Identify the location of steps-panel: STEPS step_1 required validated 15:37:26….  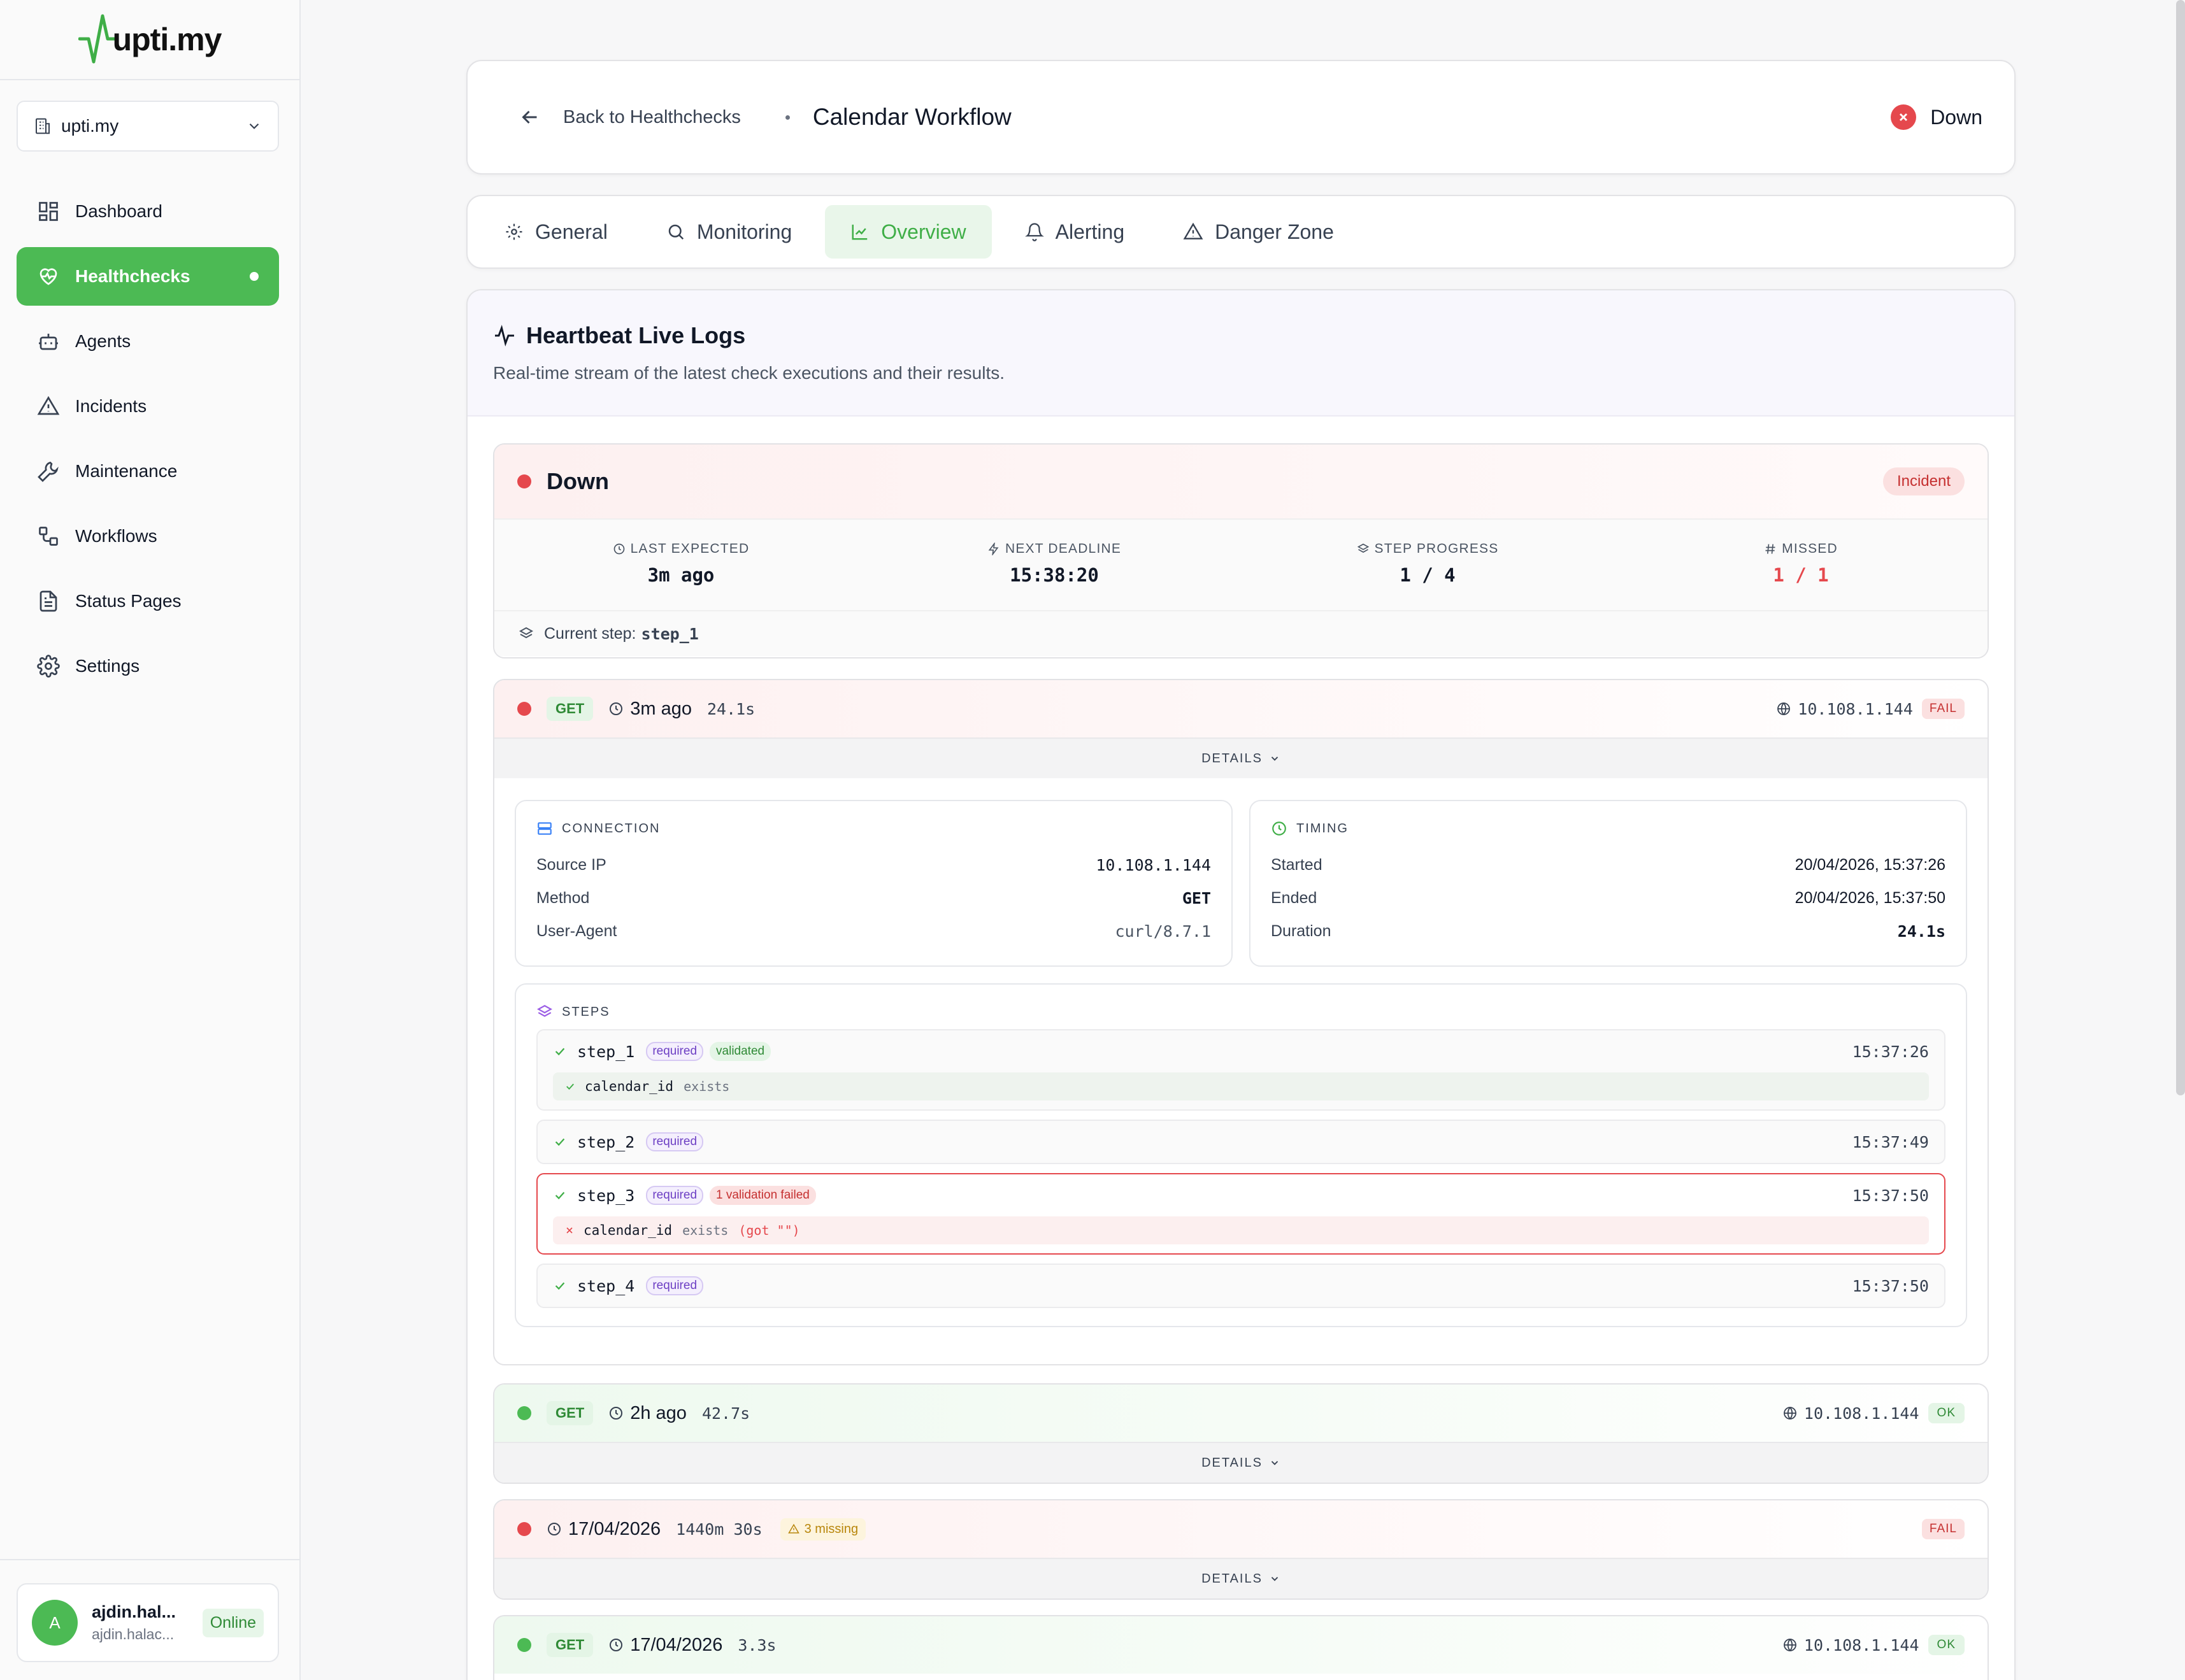
(1241, 1155).